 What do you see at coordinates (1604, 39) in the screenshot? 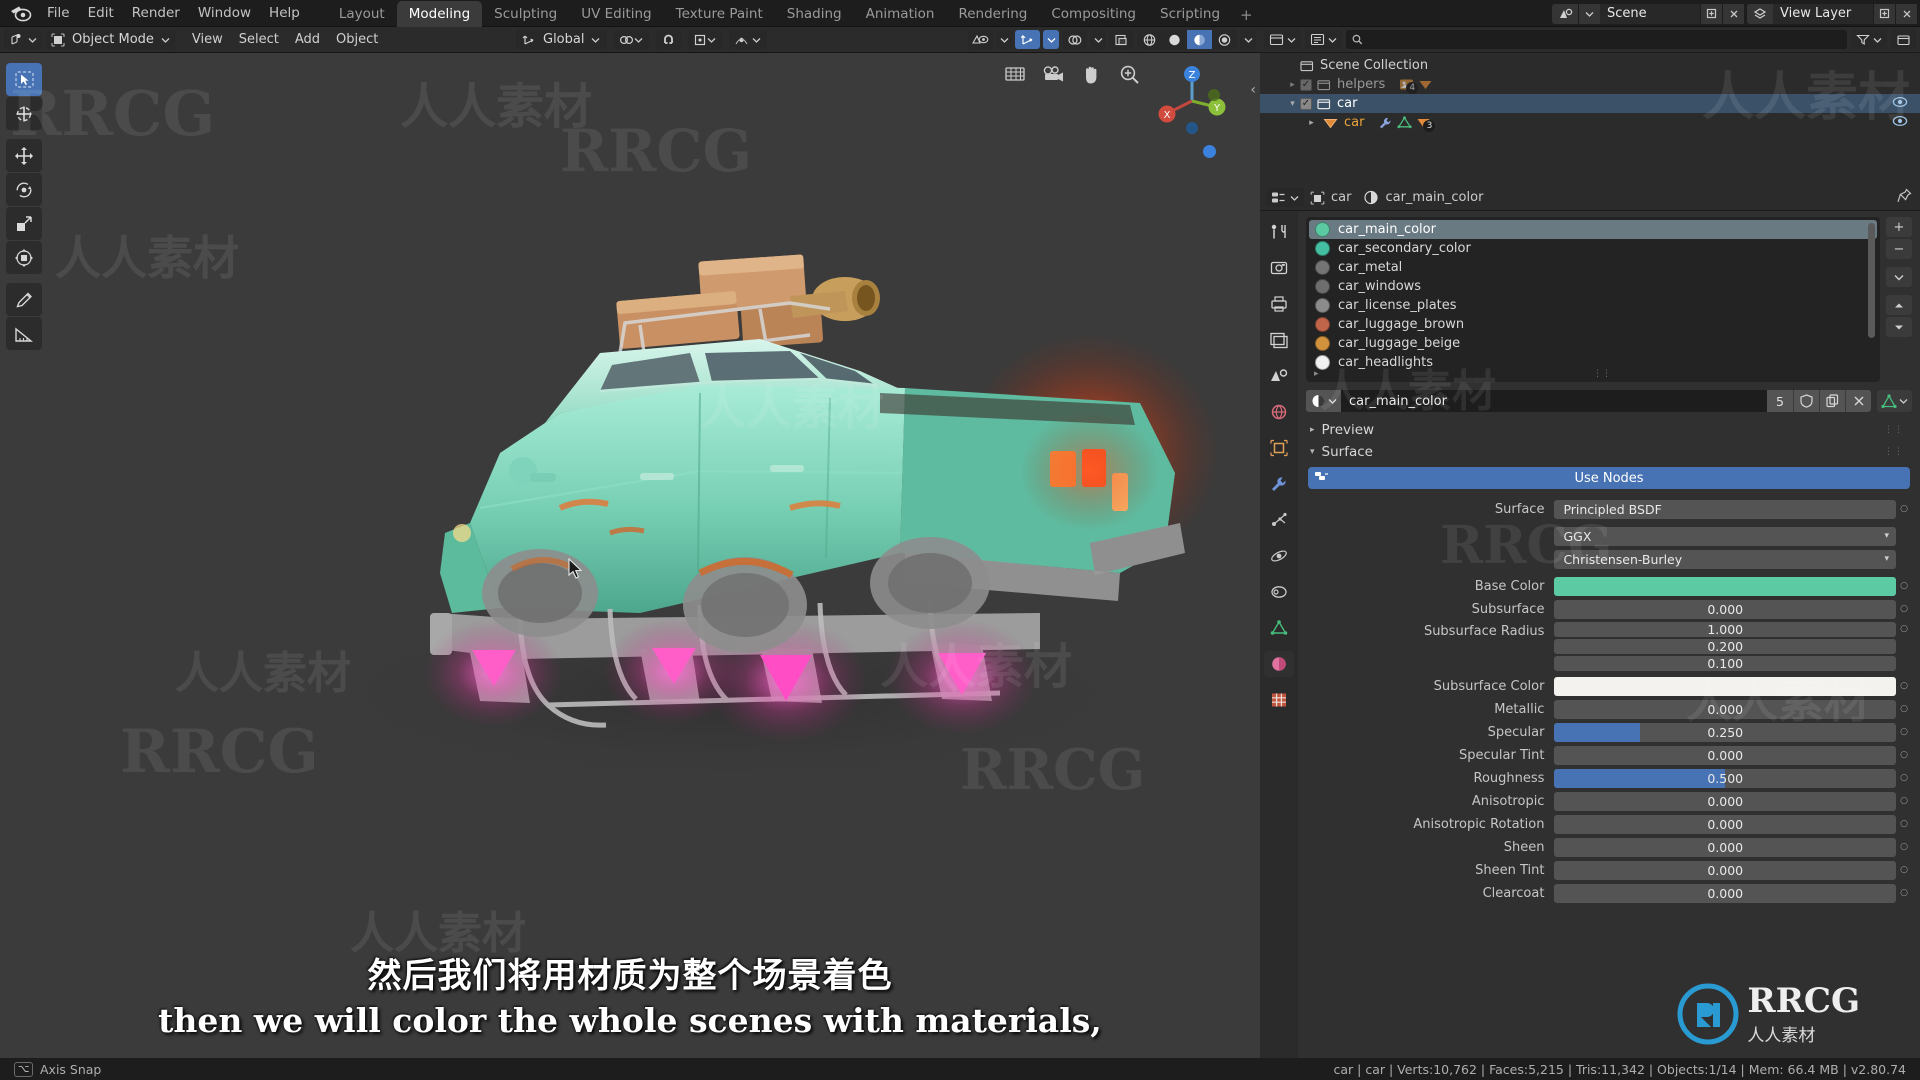
I see `outliner-search-input` at bounding box center [1604, 39].